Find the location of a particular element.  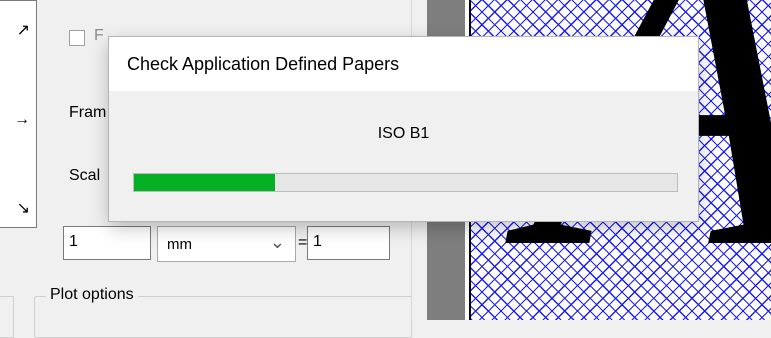

left-groupbox-edge is located at coordinates (7, 317).